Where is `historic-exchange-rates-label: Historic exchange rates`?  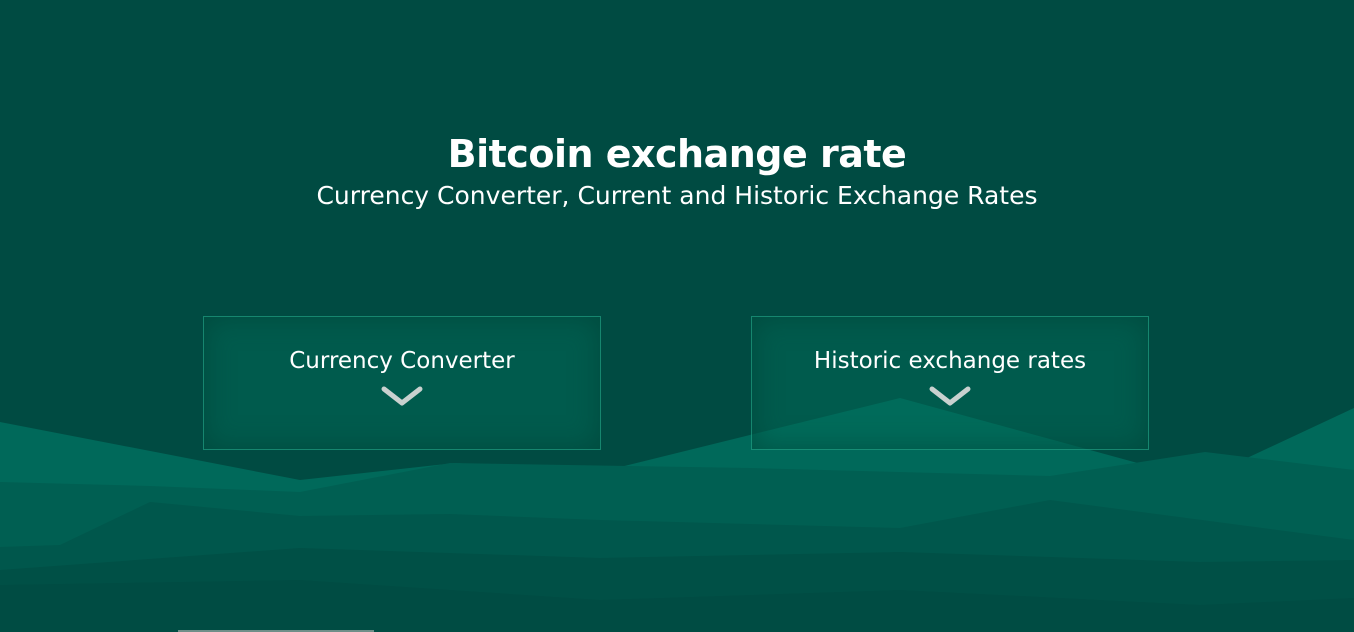 historic-exchange-rates-label: Historic exchange rates is located at coordinates (950, 361).